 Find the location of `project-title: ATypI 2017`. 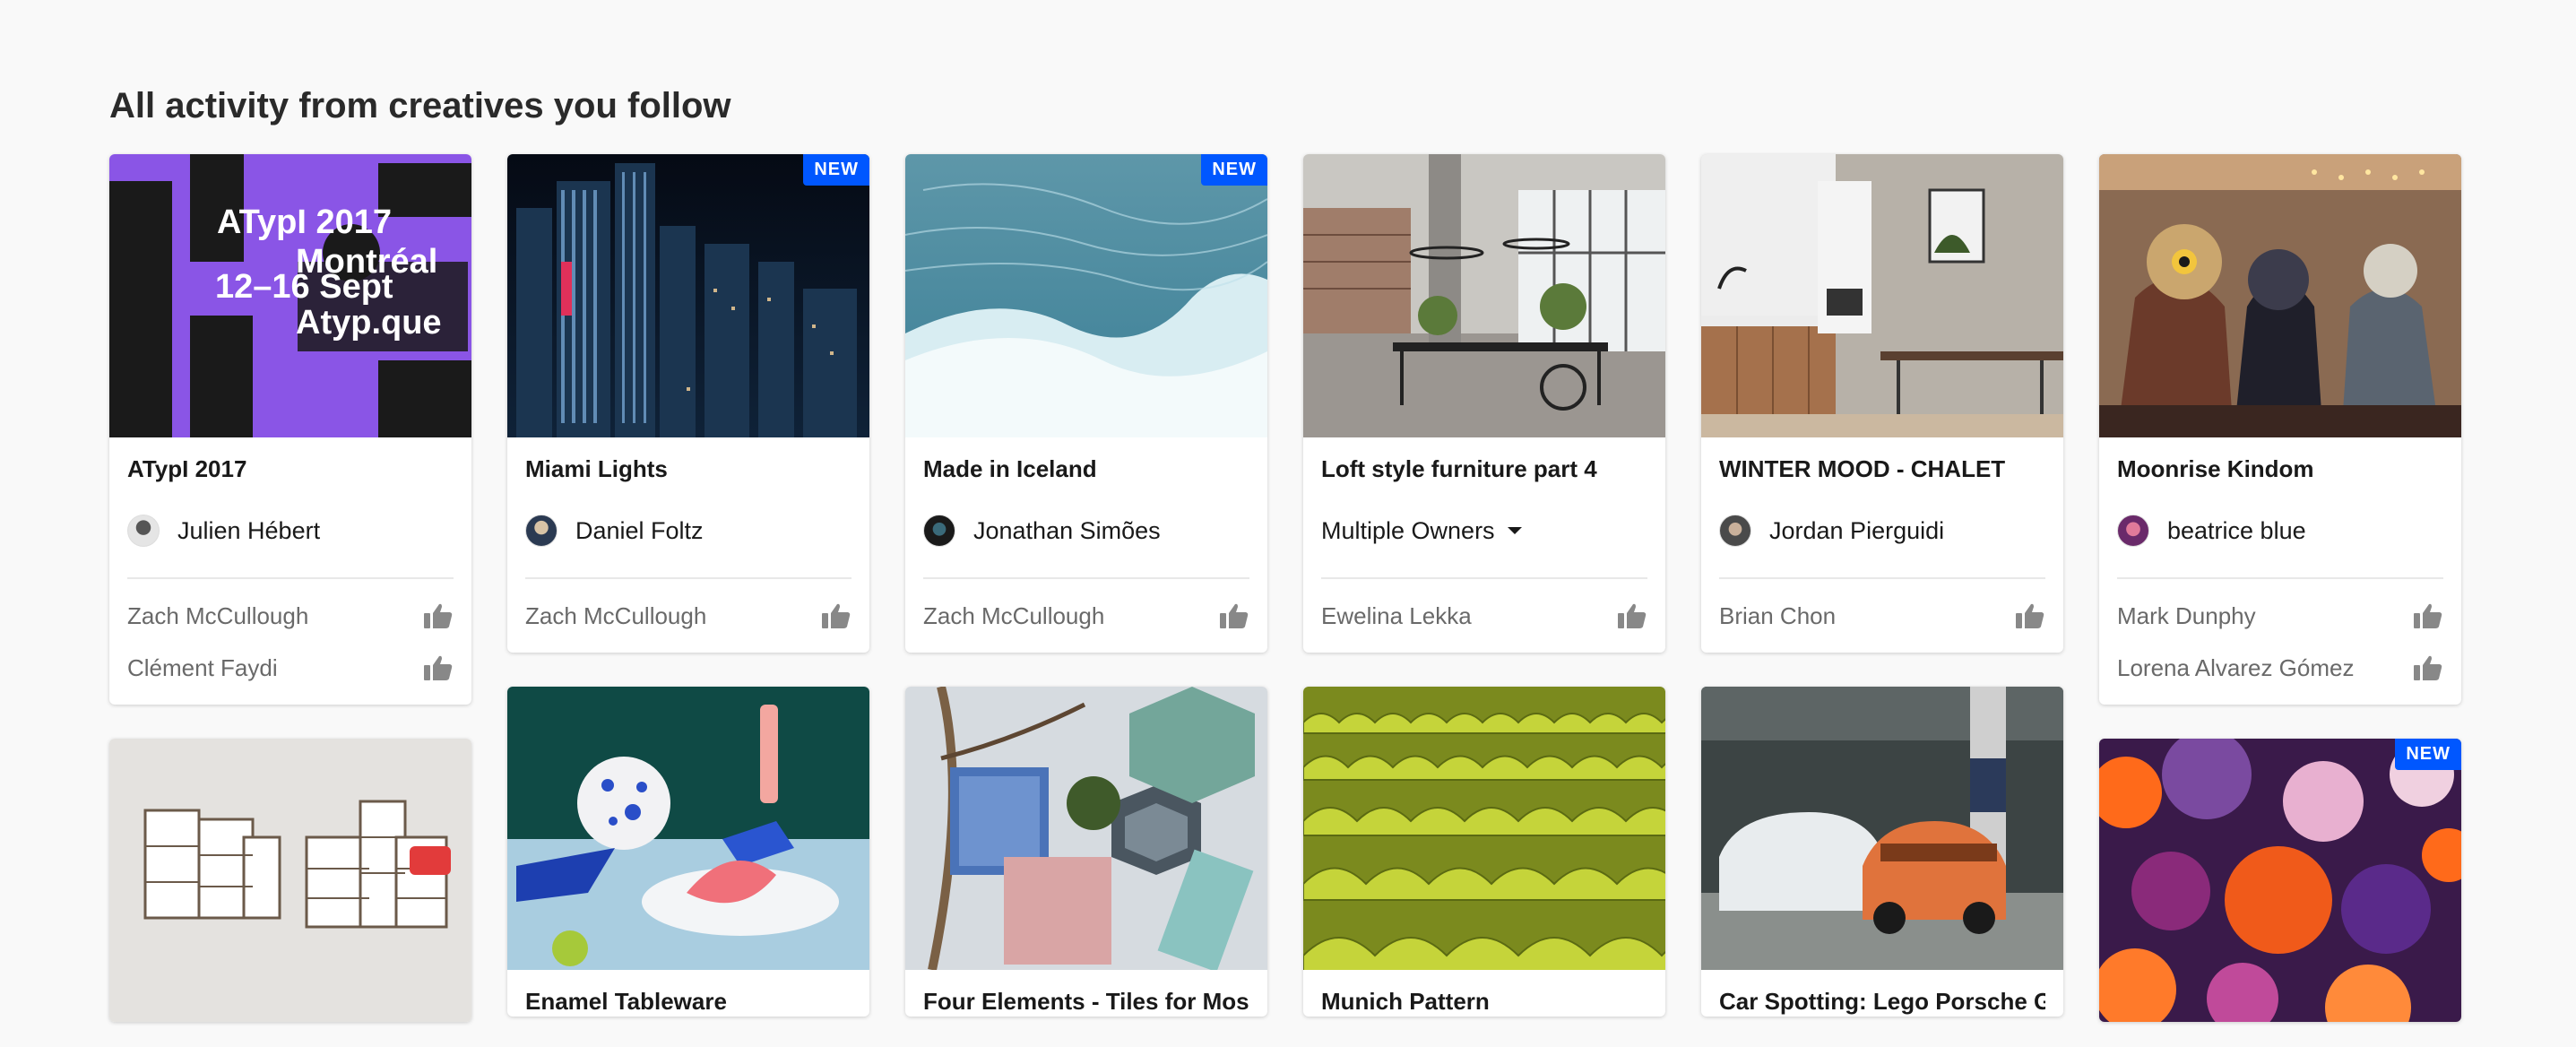

project-title: ATypI 2017 is located at coordinates (290, 469).